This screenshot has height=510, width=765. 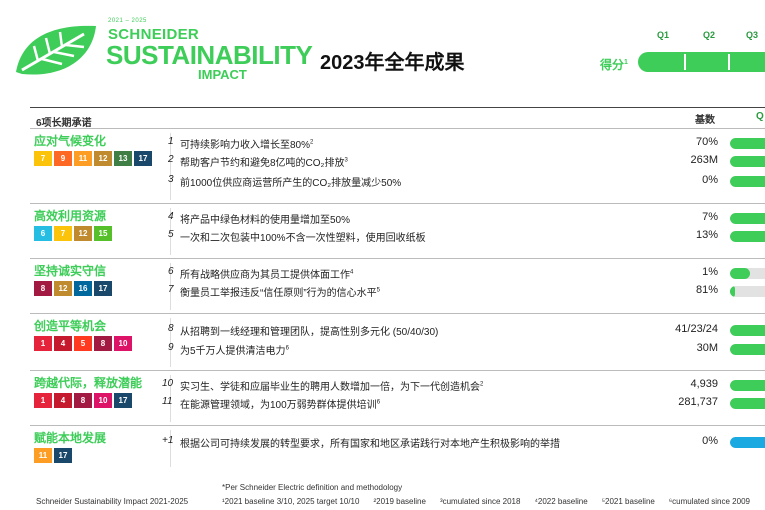 What do you see at coordinates (704, 384) in the screenshot?
I see `baseline-value: 4,939` at bounding box center [704, 384].